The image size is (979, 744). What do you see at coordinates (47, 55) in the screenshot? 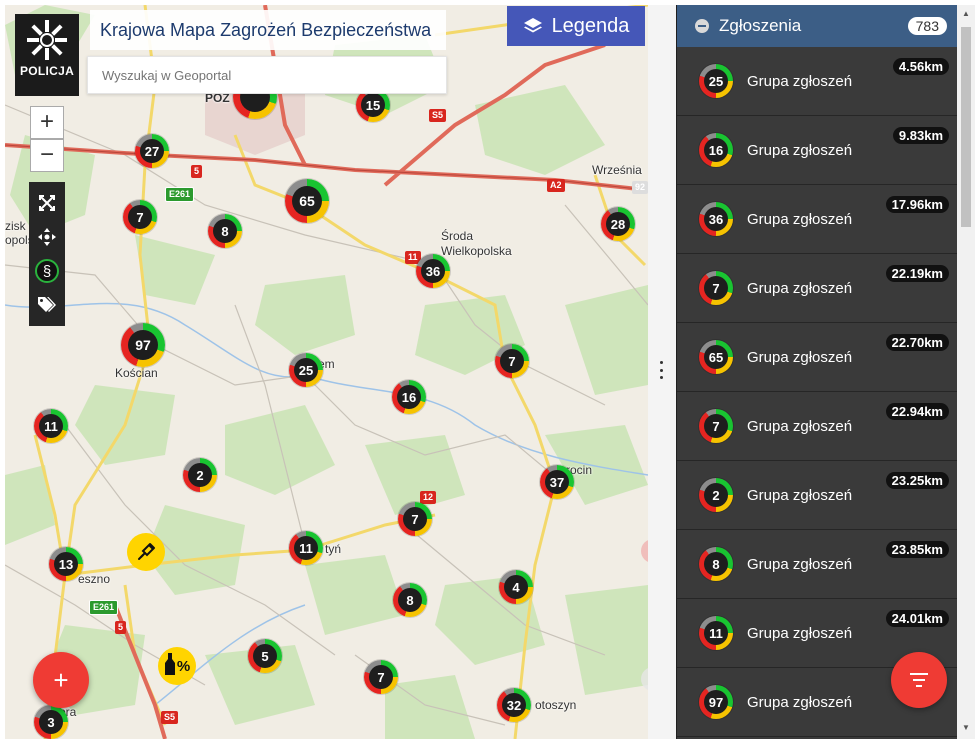
I see `police-logo: POLICJA` at bounding box center [47, 55].